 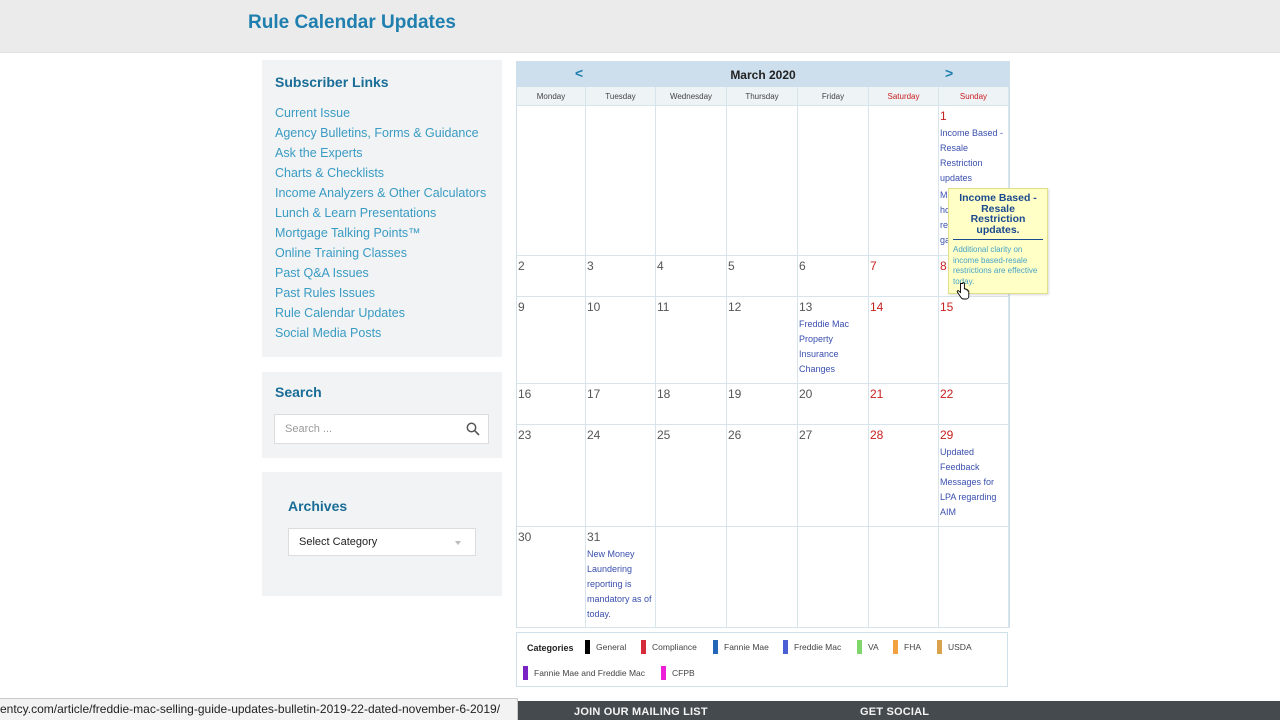 What do you see at coordinates (318, 506) in the screenshot?
I see `archives-heading: Archives` at bounding box center [318, 506].